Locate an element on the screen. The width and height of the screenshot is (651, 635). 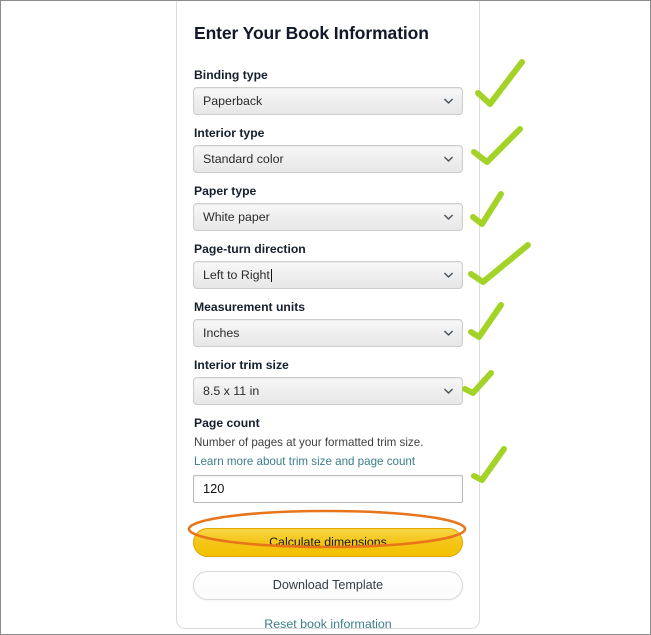
select-page-turn-direction-box: Left to Right is located at coordinates (328, 275).